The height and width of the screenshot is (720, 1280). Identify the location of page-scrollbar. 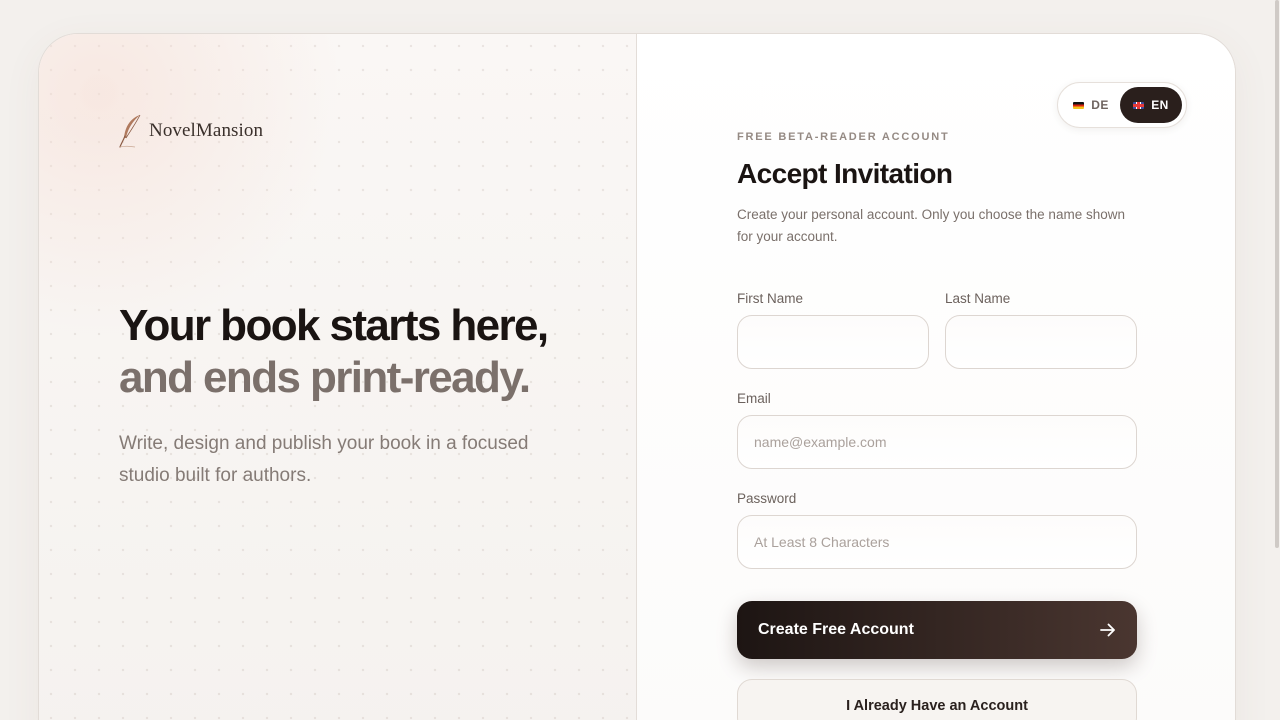
(1277, 360).